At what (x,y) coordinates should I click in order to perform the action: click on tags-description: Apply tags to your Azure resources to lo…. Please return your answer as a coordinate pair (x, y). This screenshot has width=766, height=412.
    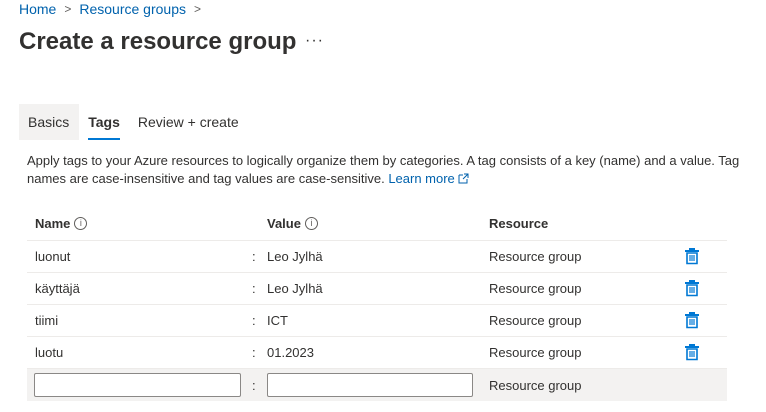
    Looking at the image, I should click on (387, 170).